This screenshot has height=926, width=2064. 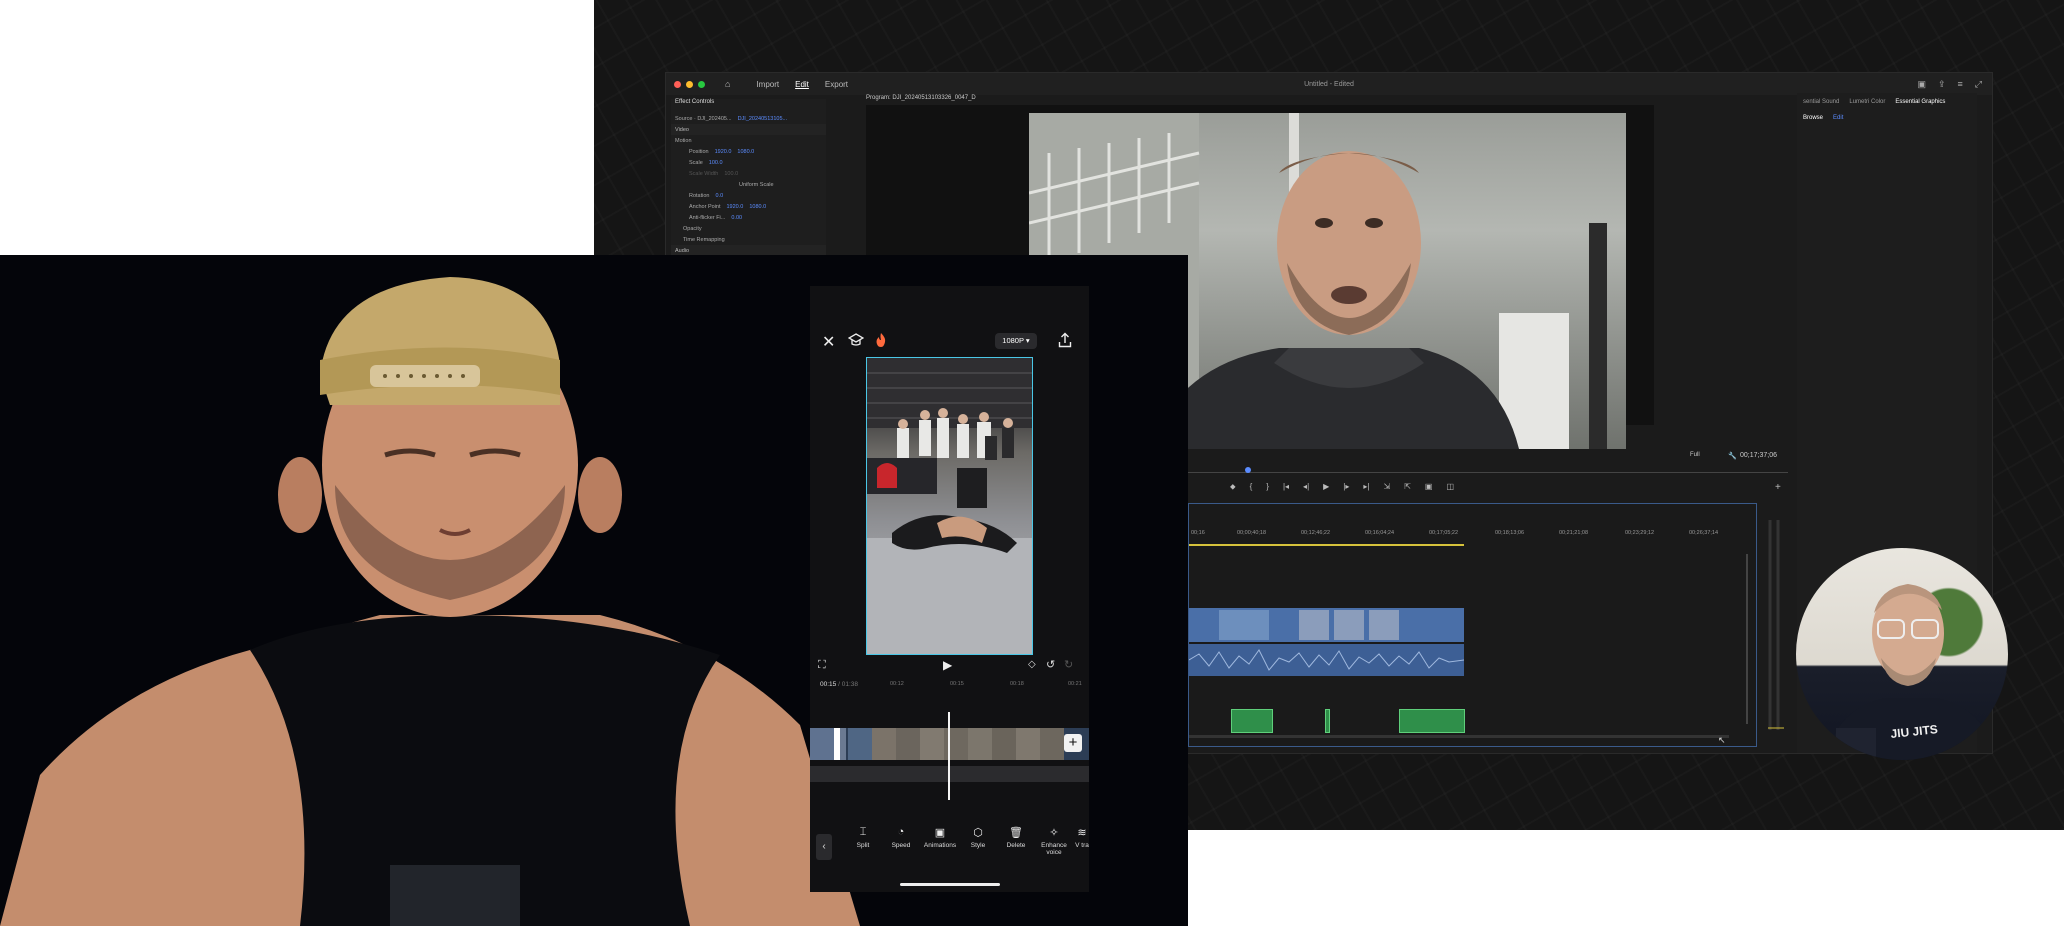 What do you see at coordinates (1326, 545) in the screenshot?
I see `work-area-bar` at bounding box center [1326, 545].